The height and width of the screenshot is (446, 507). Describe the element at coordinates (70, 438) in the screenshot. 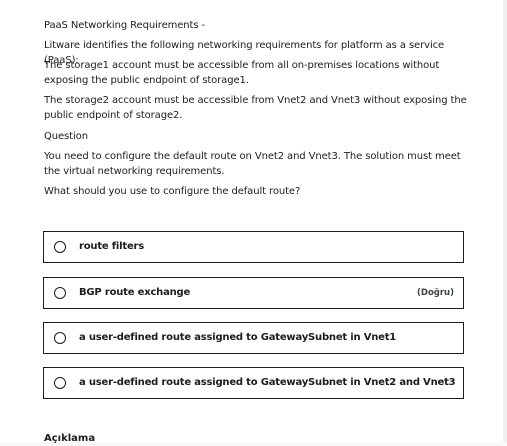

I see `explanation-heading: Açıklama` at that location.